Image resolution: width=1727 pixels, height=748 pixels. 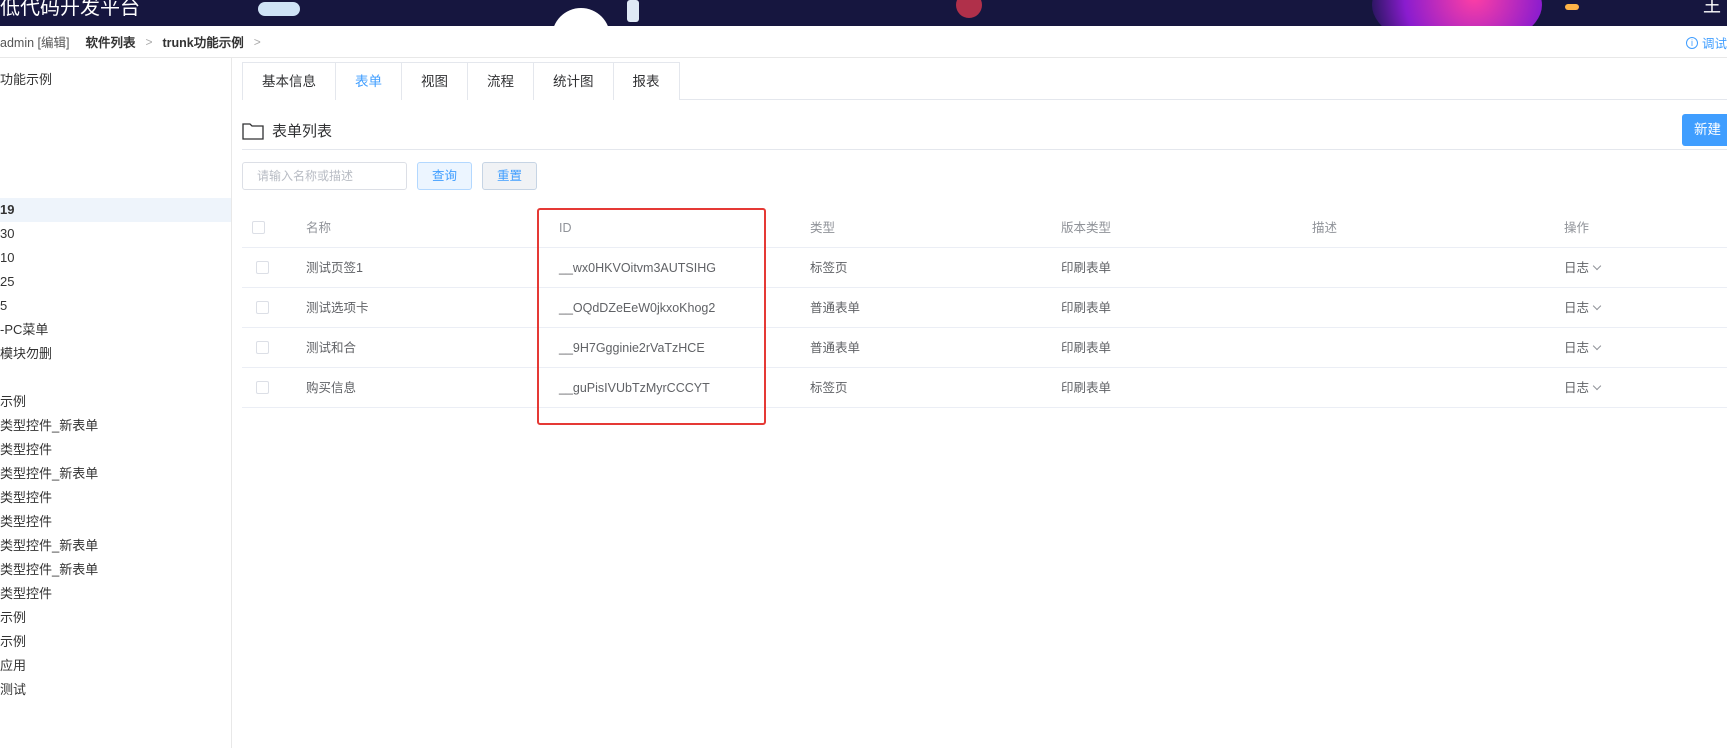 What do you see at coordinates (334, 268) in the screenshot?
I see `cell-name: 测试页签1` at bounding box center [334, 268].